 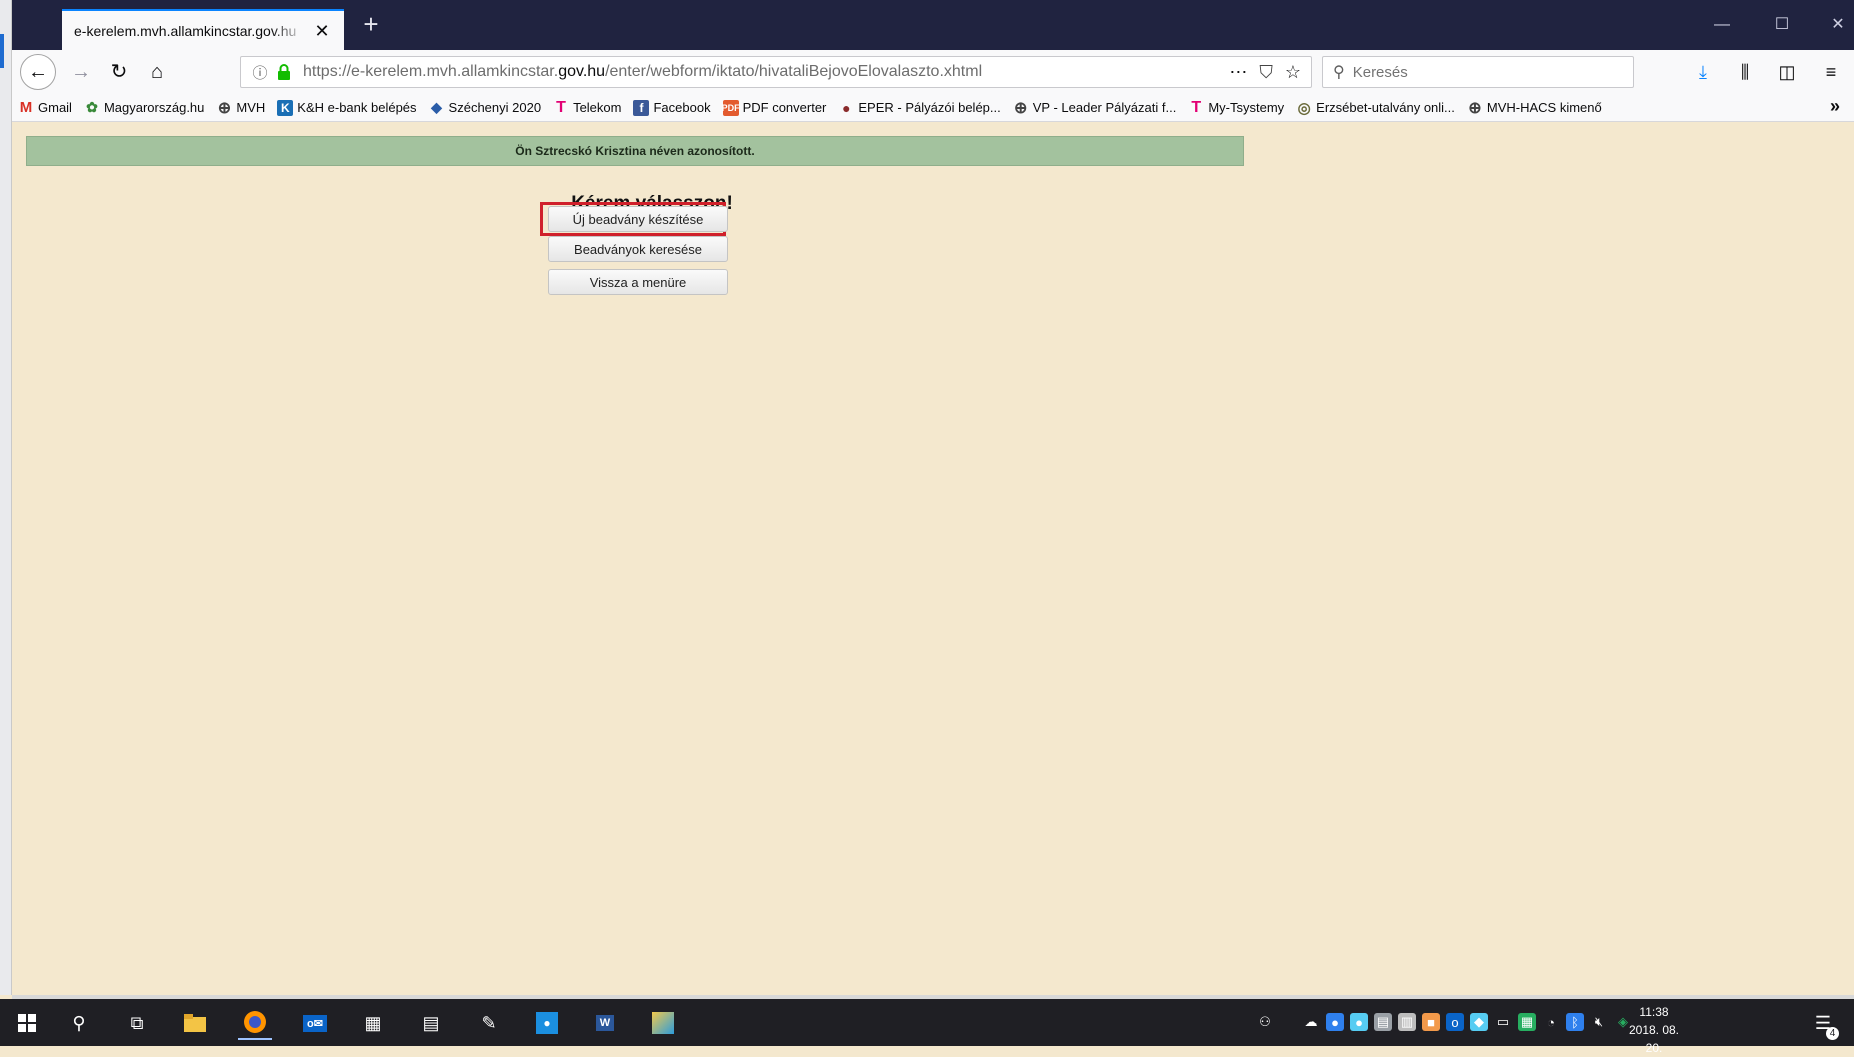 I want to click on messenger-icon: ●, so click(x=547, y=1023).